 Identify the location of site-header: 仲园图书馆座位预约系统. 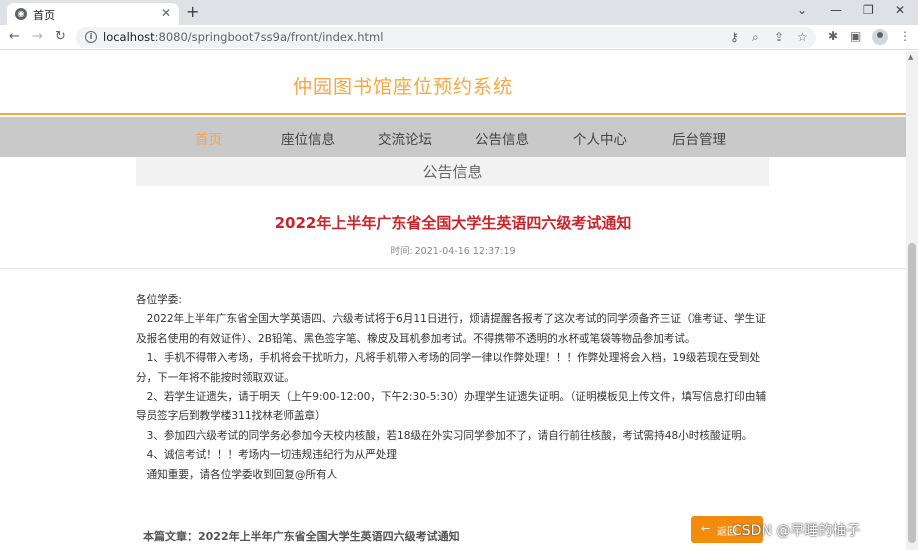
(453, 83).